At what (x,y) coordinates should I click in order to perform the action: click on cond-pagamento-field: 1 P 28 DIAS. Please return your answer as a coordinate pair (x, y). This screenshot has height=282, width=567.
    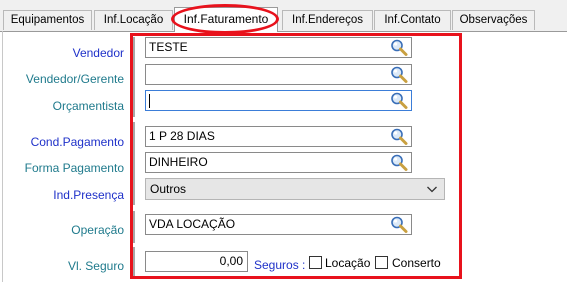
    Looking at the image, I should click on (278, 136).